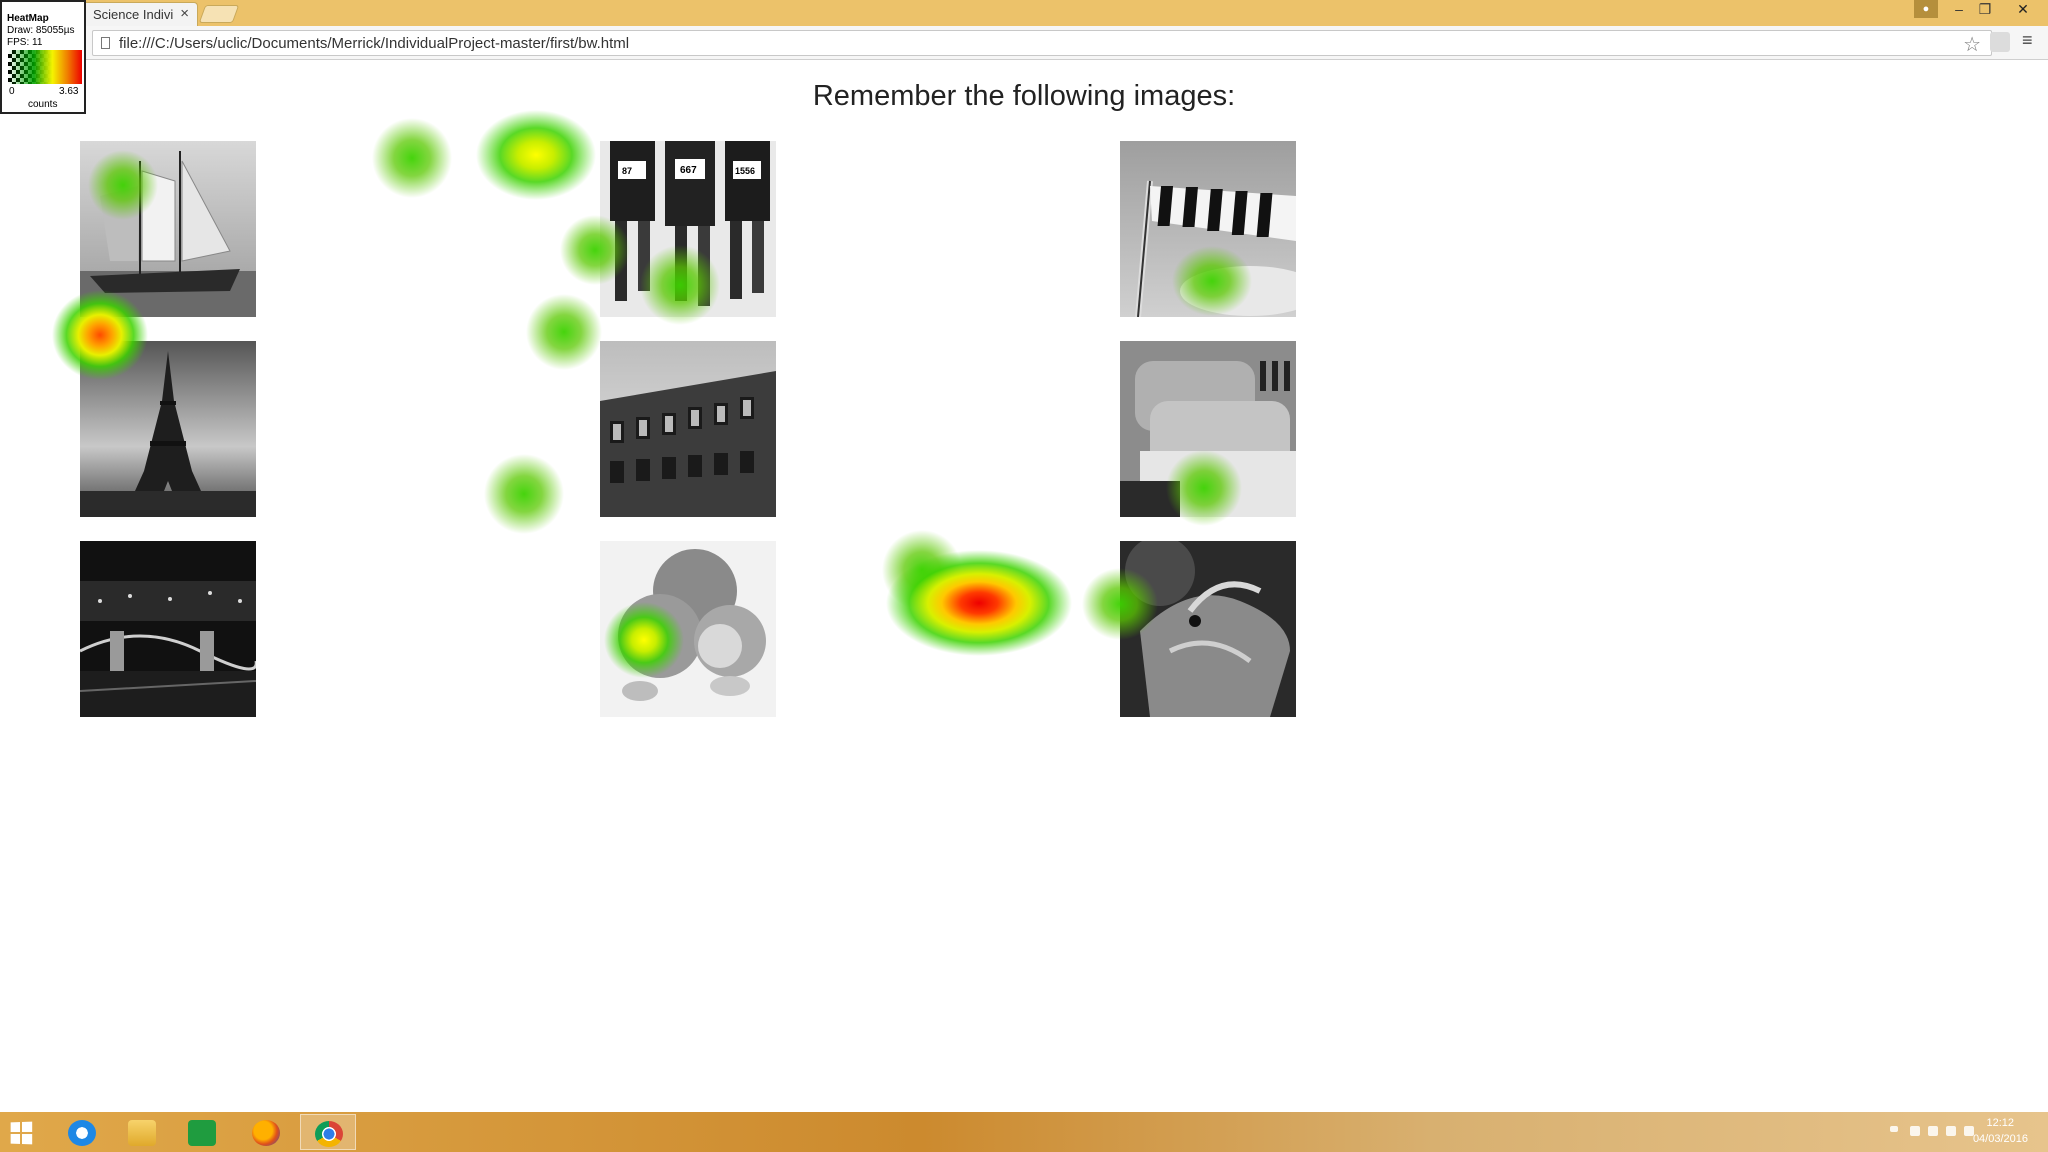 The image size is (2048, 1152). I want to click on image-dragon-statue, so click(1208, 629).